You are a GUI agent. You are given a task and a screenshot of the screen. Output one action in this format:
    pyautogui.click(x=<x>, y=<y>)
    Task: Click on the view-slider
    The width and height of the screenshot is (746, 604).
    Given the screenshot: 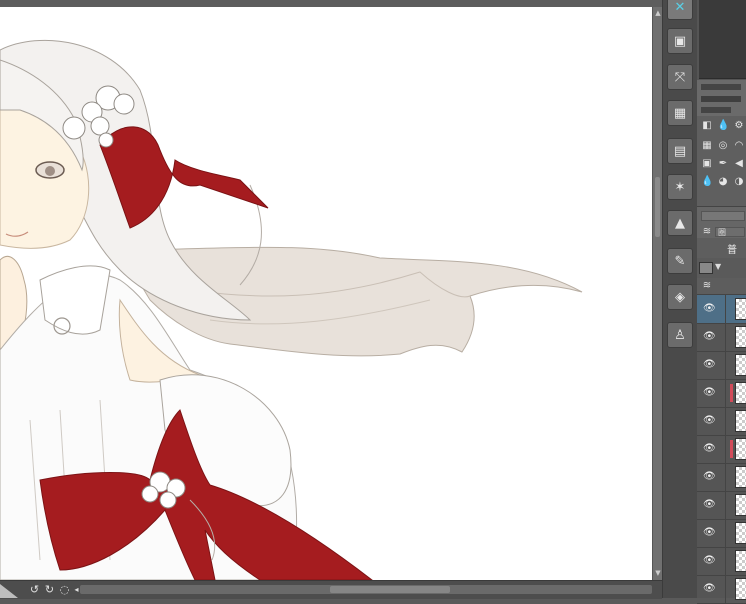 What is the action you would take?
    pyautogui.click(x=716, y=110)
    